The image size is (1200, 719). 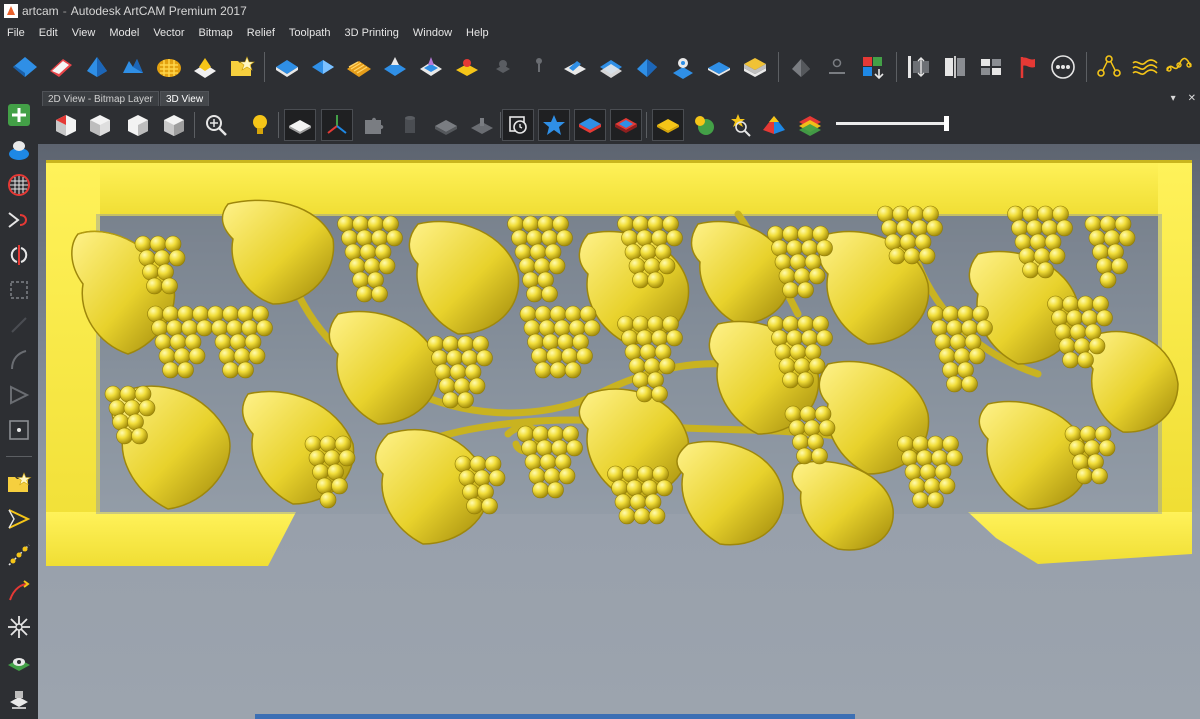 What do you see at coordinates (19, 325) in the screenshot?
I see `faded-icon` at bounding box center [19, 325].